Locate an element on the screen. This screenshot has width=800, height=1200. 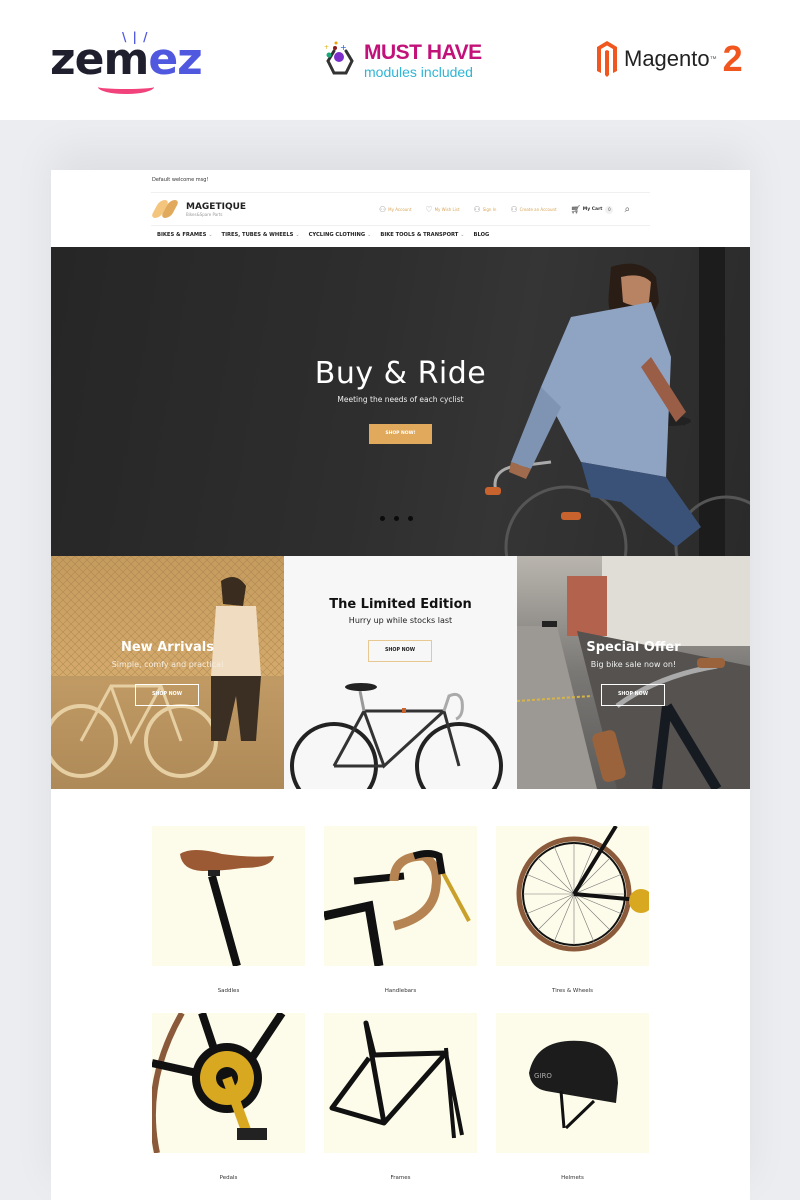
category-label: Pedals is located at coordinates (228, 1178).